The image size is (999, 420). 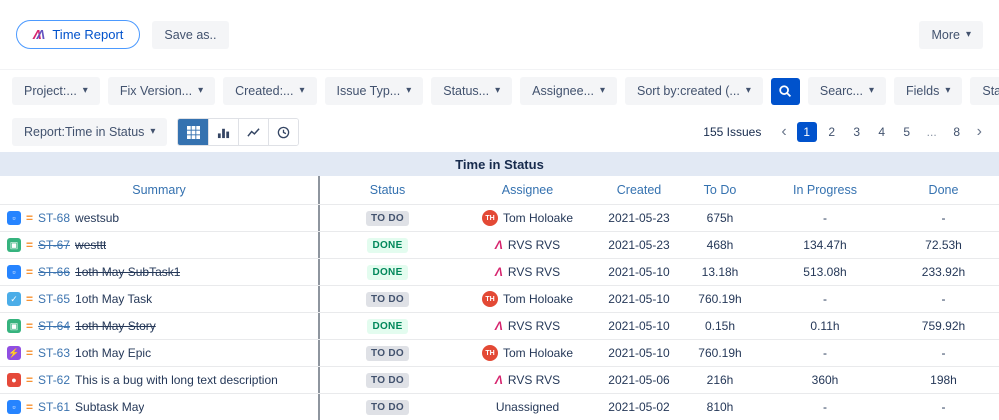 I want to click on column-header-in-progress: In Progress, so click(x=825, y=190).